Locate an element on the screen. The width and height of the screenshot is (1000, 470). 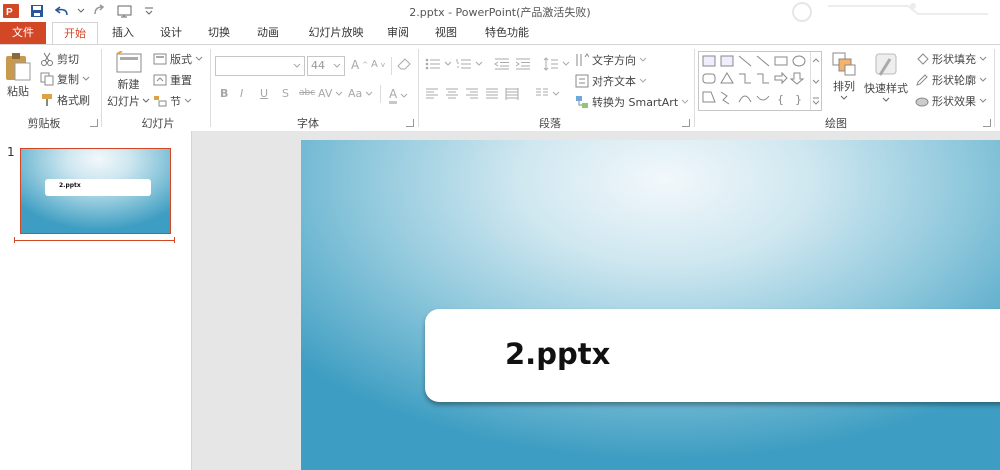
align-right-button is located at coordinates (472, 94).